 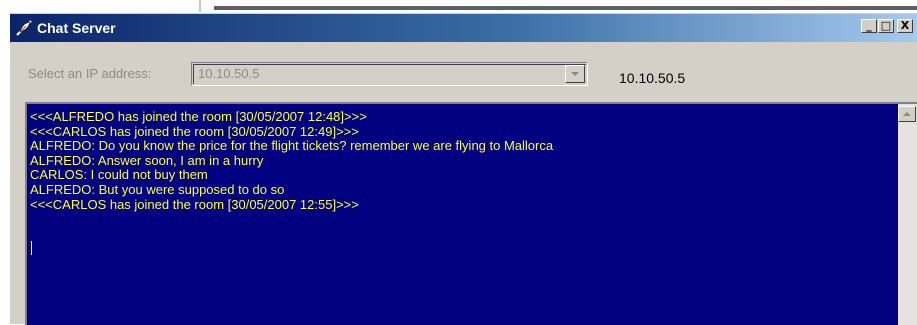 What do you see at coordinates (229, 73) in the screenshot?
I see `ip-select-value: 10.10.50.5` at bounding box center [229, 73].